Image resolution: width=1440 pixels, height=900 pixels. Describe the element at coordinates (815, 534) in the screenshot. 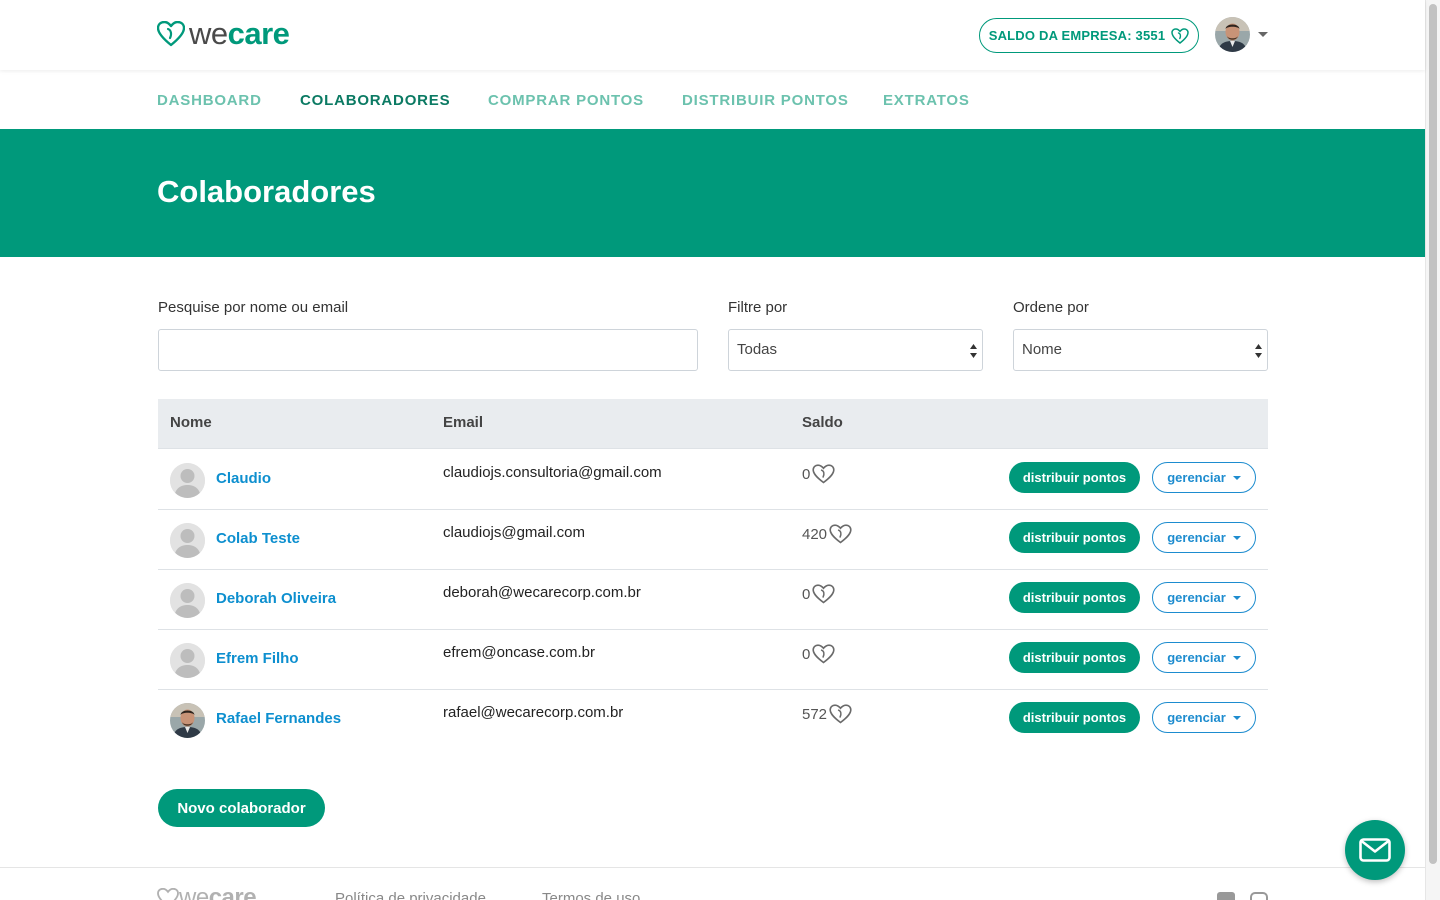

I see `balance-value: 420` at that location.